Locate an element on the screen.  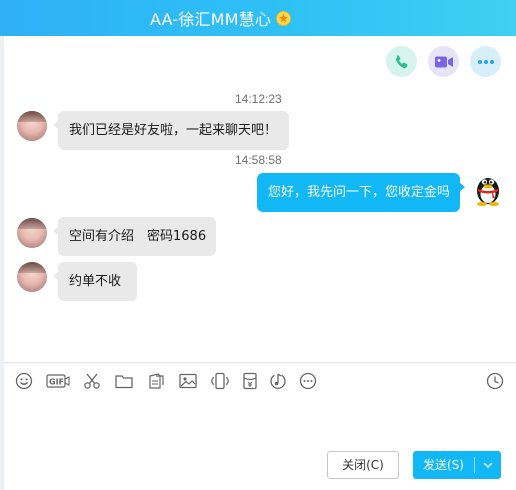
screenshot-button is located at coordinates (92, 381).